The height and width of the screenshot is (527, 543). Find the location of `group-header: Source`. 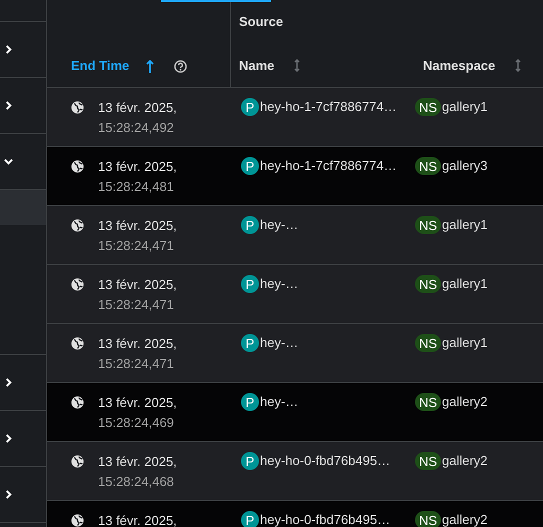

group-header: Source is located at coordinates (261, 21).